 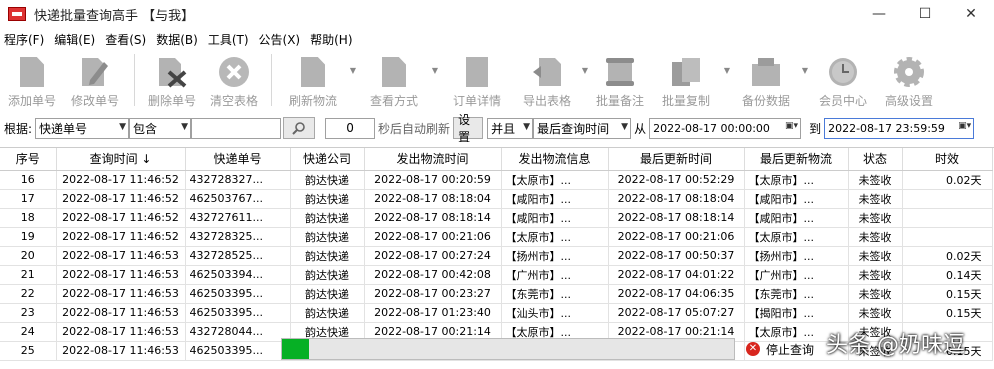 What do you see at coordinates (394, 80) in the screenshot?
I see `view-mode-button: 查看方式` at bounding box center [394, 80].